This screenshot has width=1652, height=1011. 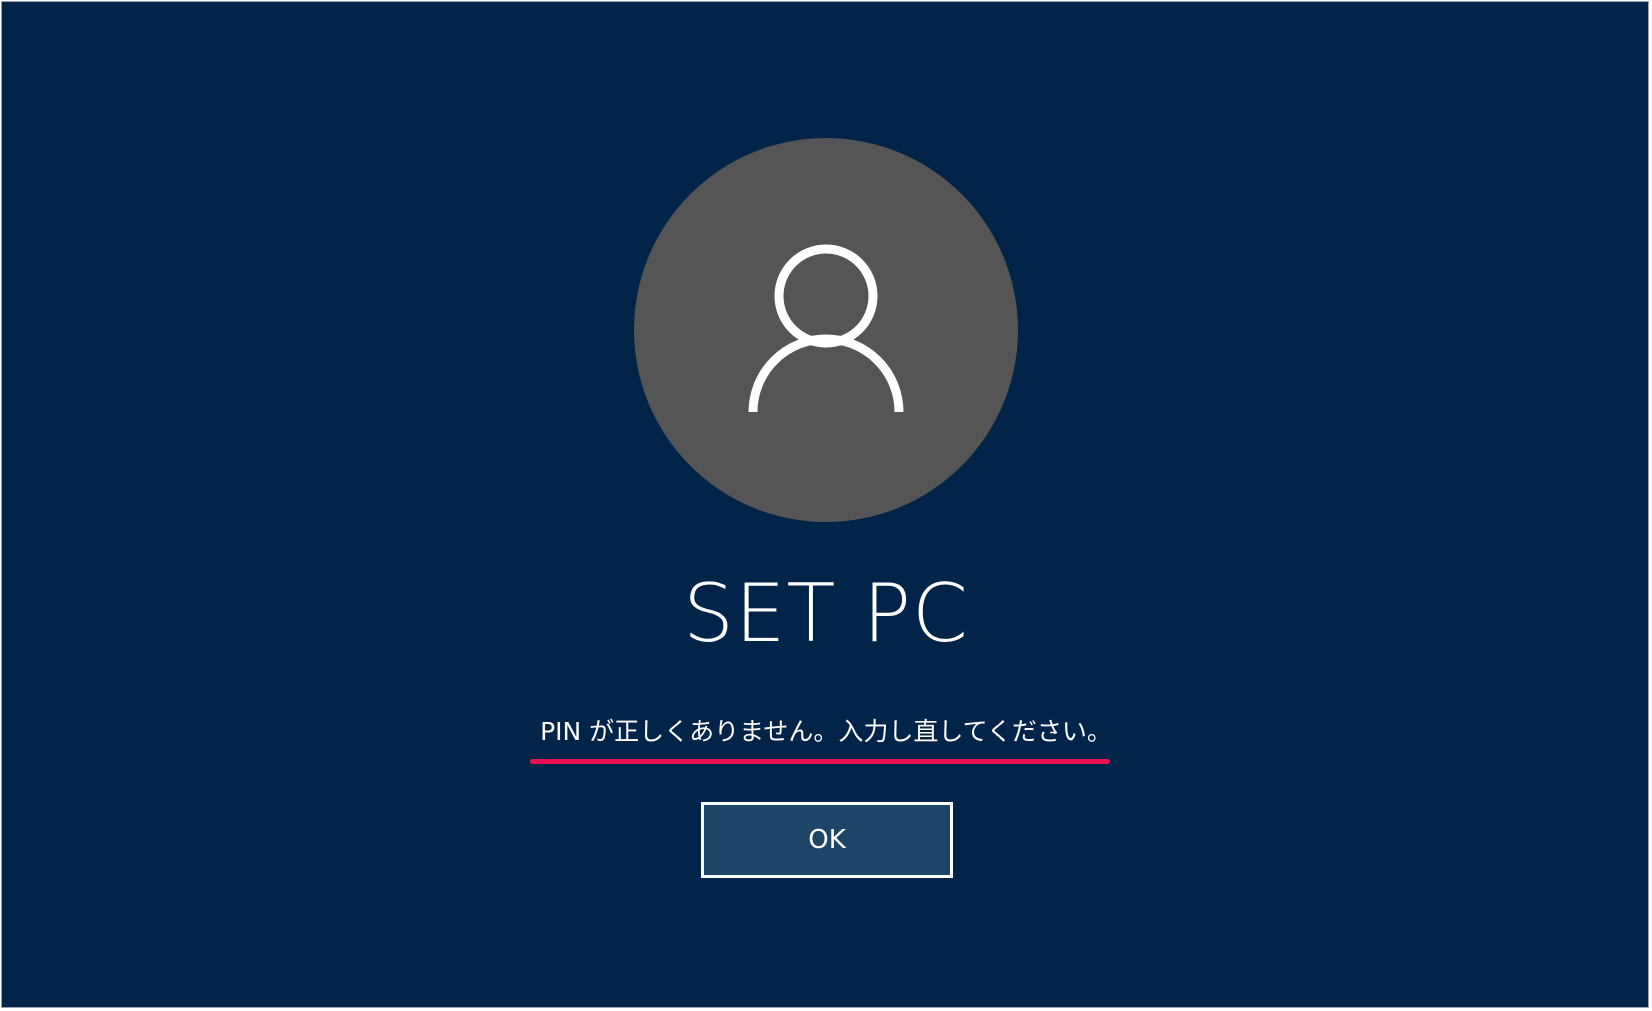 What do you see at coordinates (827, 840) in the screenshot?
I see `ok-button: OK` at bounding box center [827, 840].